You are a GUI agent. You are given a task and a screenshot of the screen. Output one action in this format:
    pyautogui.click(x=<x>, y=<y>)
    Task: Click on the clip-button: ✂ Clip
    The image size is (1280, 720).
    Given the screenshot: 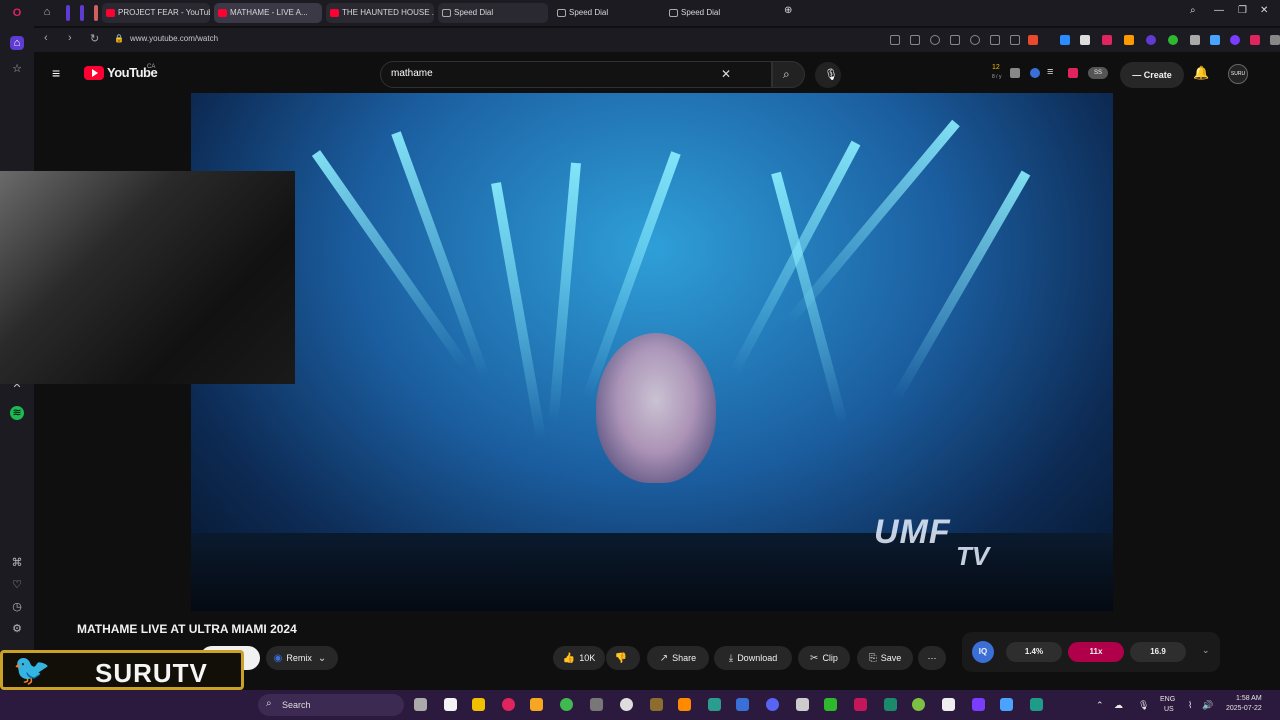 What is the action you would take?
    pyautogui.click(x=824, y=658)
    